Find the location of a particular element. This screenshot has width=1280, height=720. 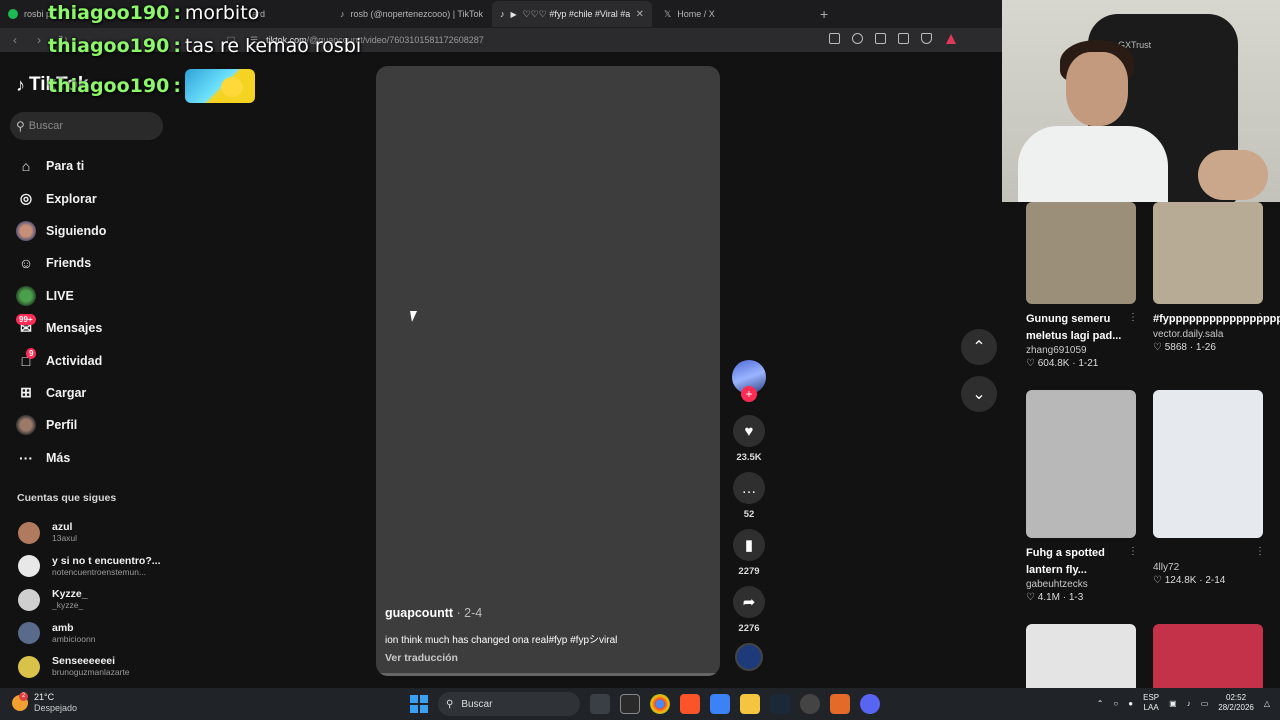

back-button: ‹ is located at coordinates (15, 40).